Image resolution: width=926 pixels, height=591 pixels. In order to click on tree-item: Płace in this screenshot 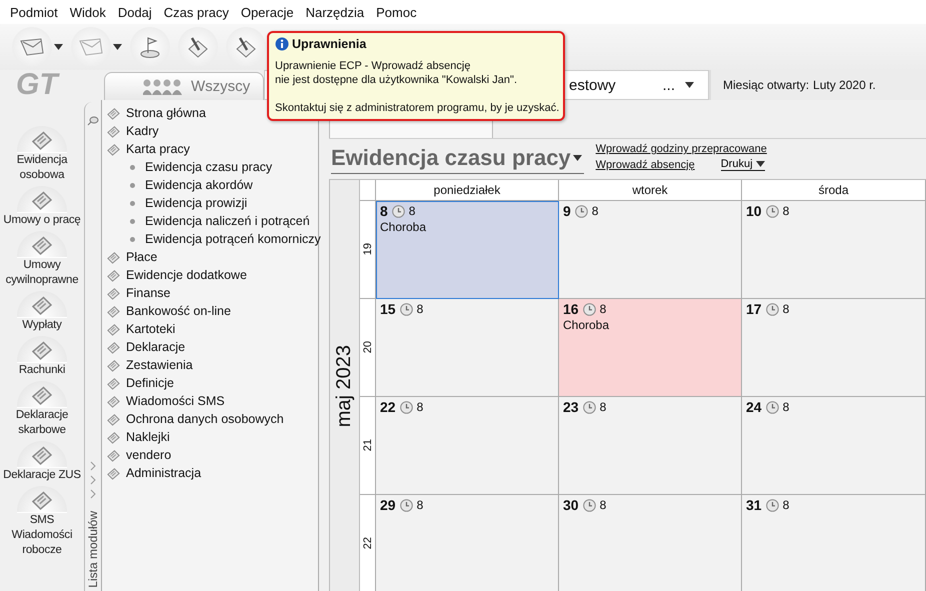, I will do `click(133, 257)`.